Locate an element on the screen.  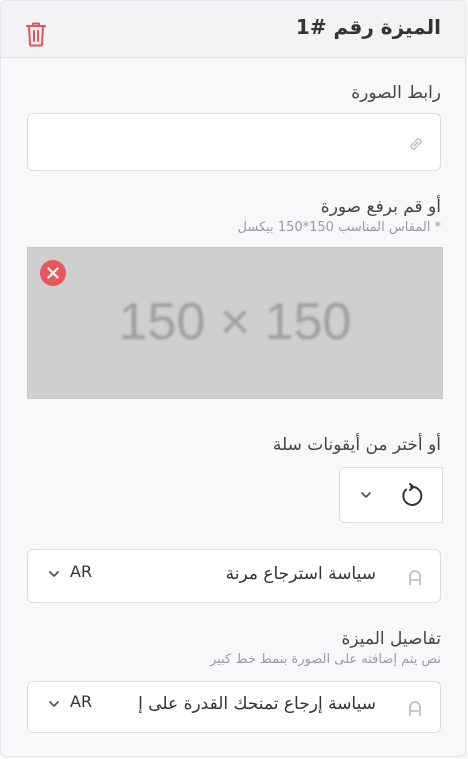
feature-details-hint: نص يتم إضافته على الصورة بنمط خط كبير is located at coordinates (325, 659).